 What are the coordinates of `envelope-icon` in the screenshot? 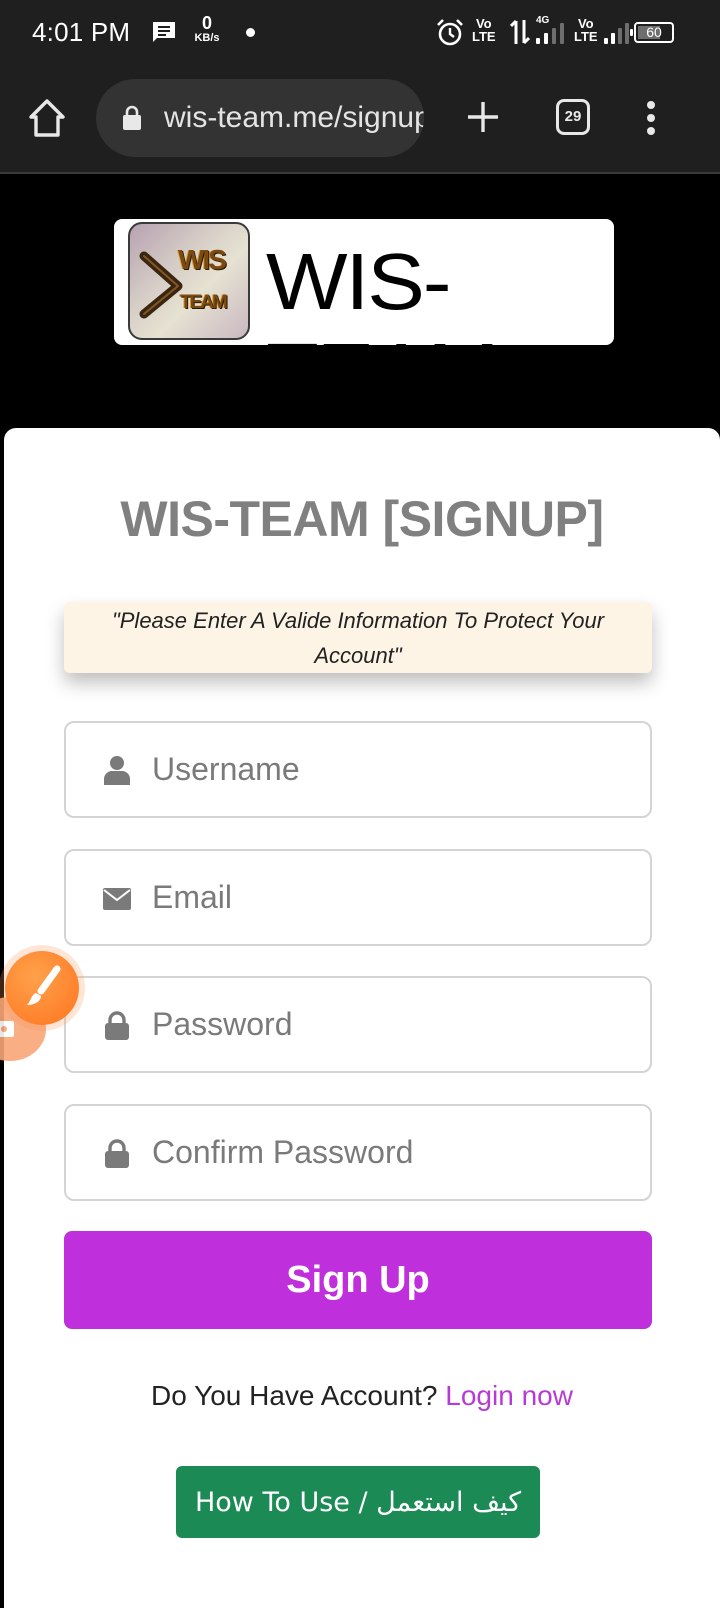 It's located at (117, 899).